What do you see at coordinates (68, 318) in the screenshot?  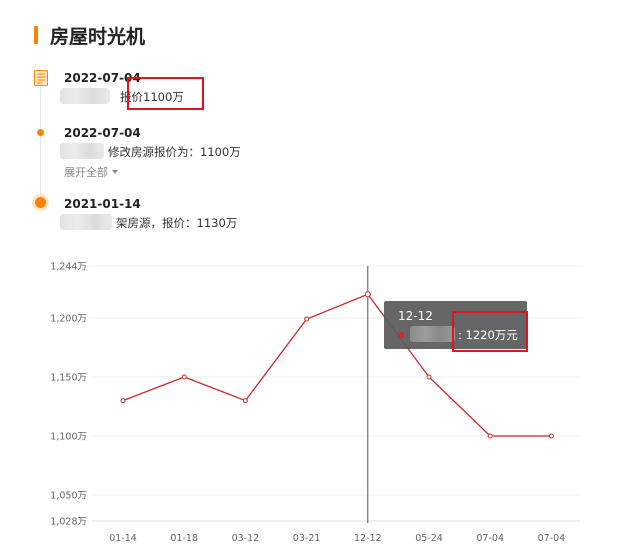 I see `y-tick-label: 1,200万` at bounding box center [68, 318].